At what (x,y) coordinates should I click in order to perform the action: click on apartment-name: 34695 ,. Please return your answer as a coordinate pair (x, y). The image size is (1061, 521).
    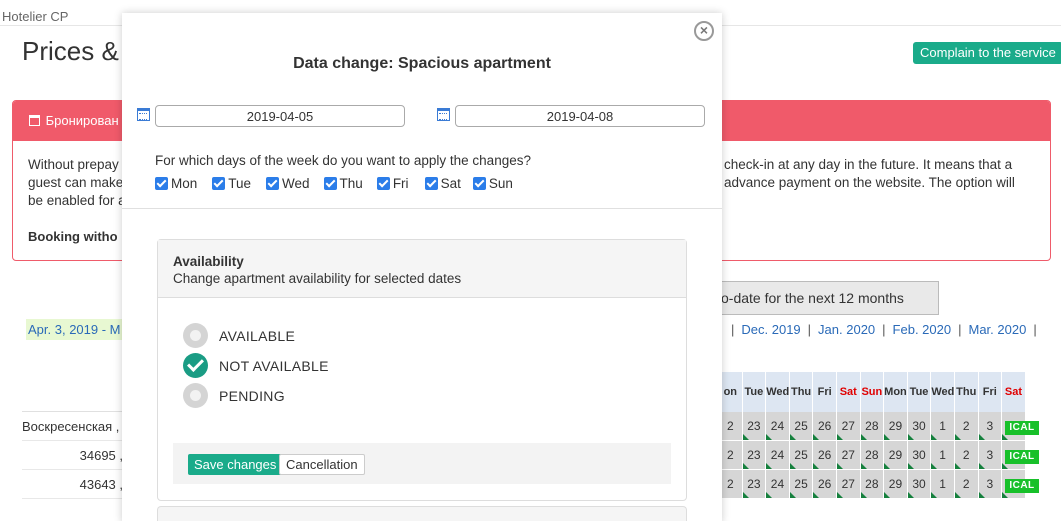
    Looking at the image, I should click on (72, 455).